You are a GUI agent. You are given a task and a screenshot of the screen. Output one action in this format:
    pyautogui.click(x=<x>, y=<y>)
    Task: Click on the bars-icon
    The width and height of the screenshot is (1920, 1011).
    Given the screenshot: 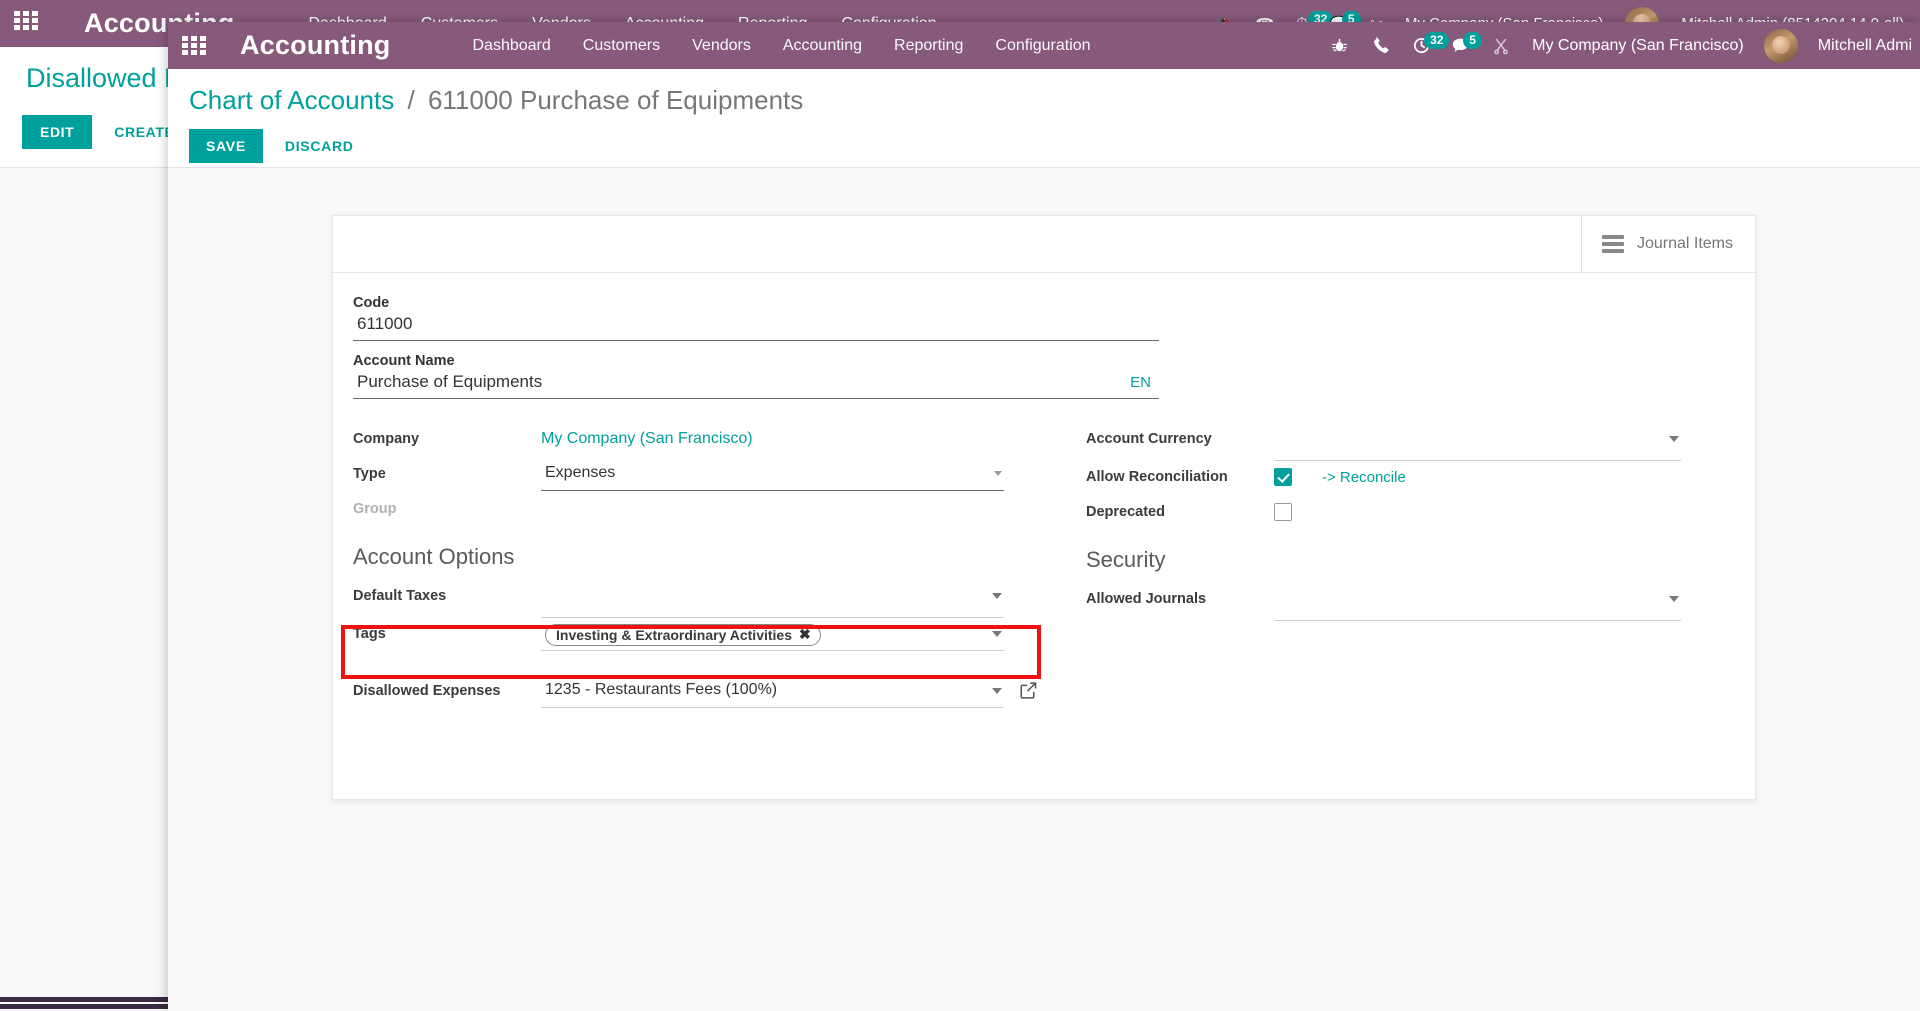 What is the action you would take?
    pyautogui.click(x=1612, y=244)
    